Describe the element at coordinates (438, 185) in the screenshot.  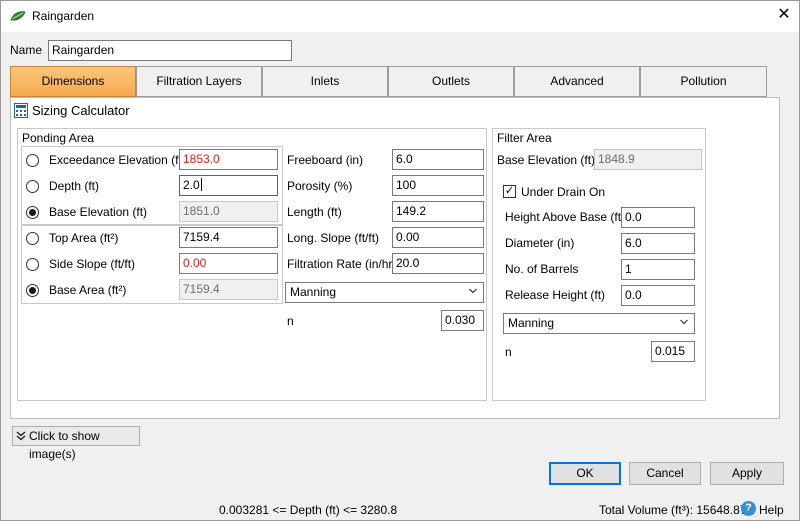
I see `porosity-input: 100` at that location.